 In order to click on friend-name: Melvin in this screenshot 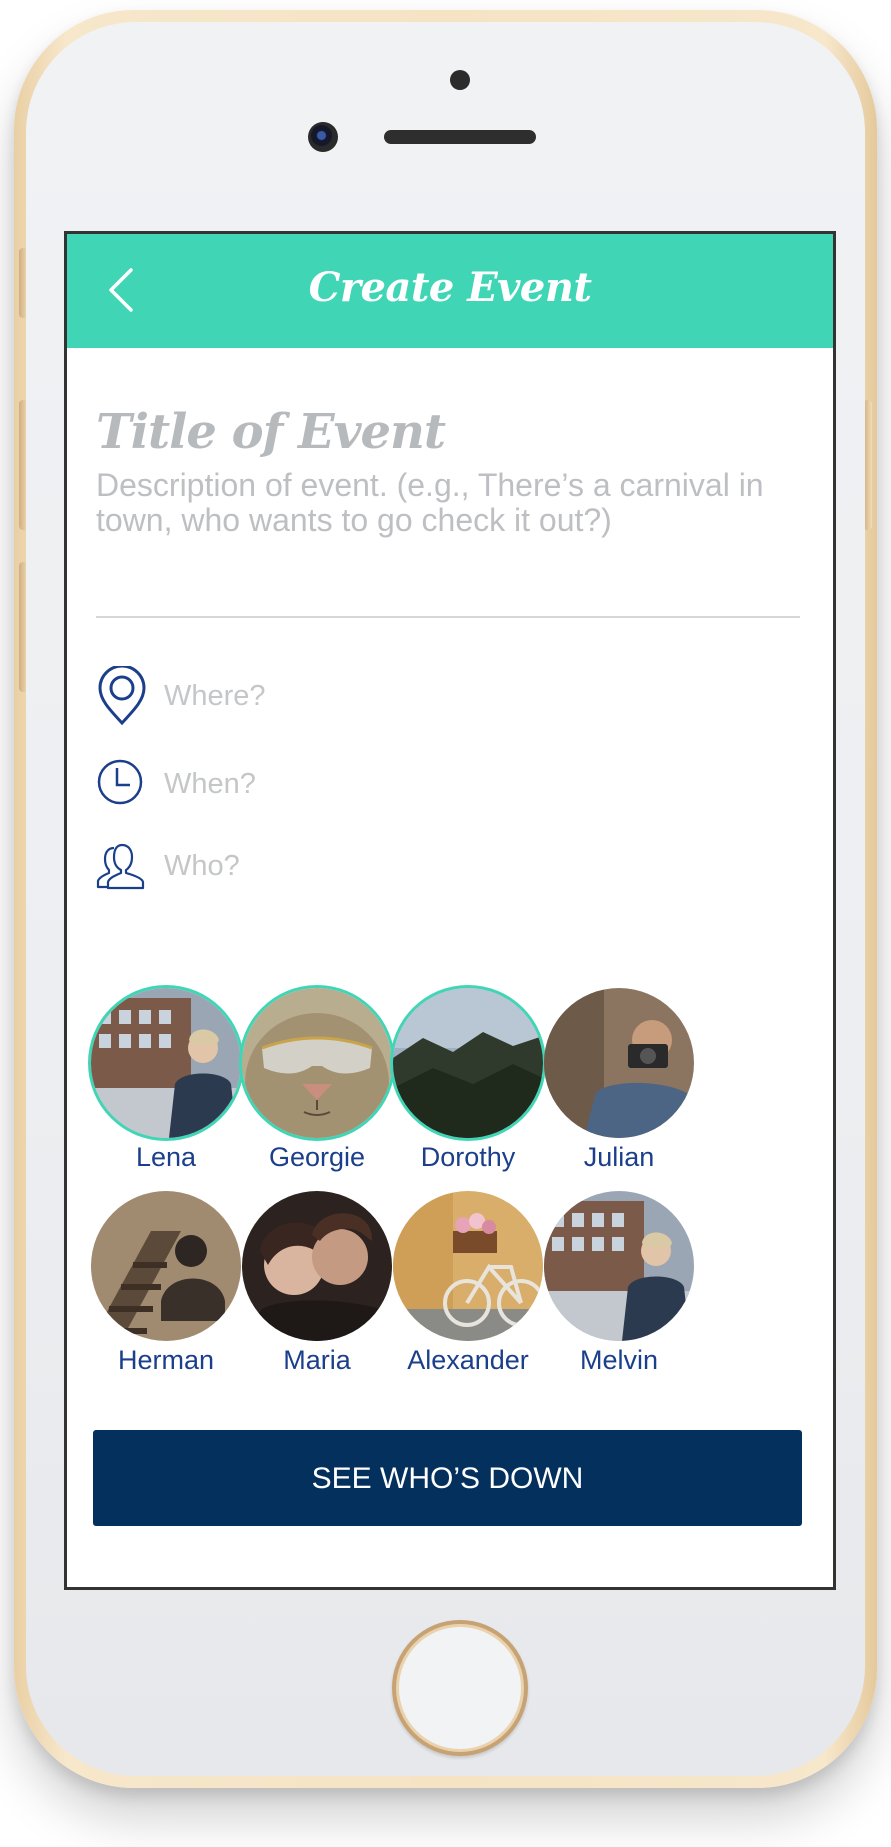, I will do `click(619, 1360)`.